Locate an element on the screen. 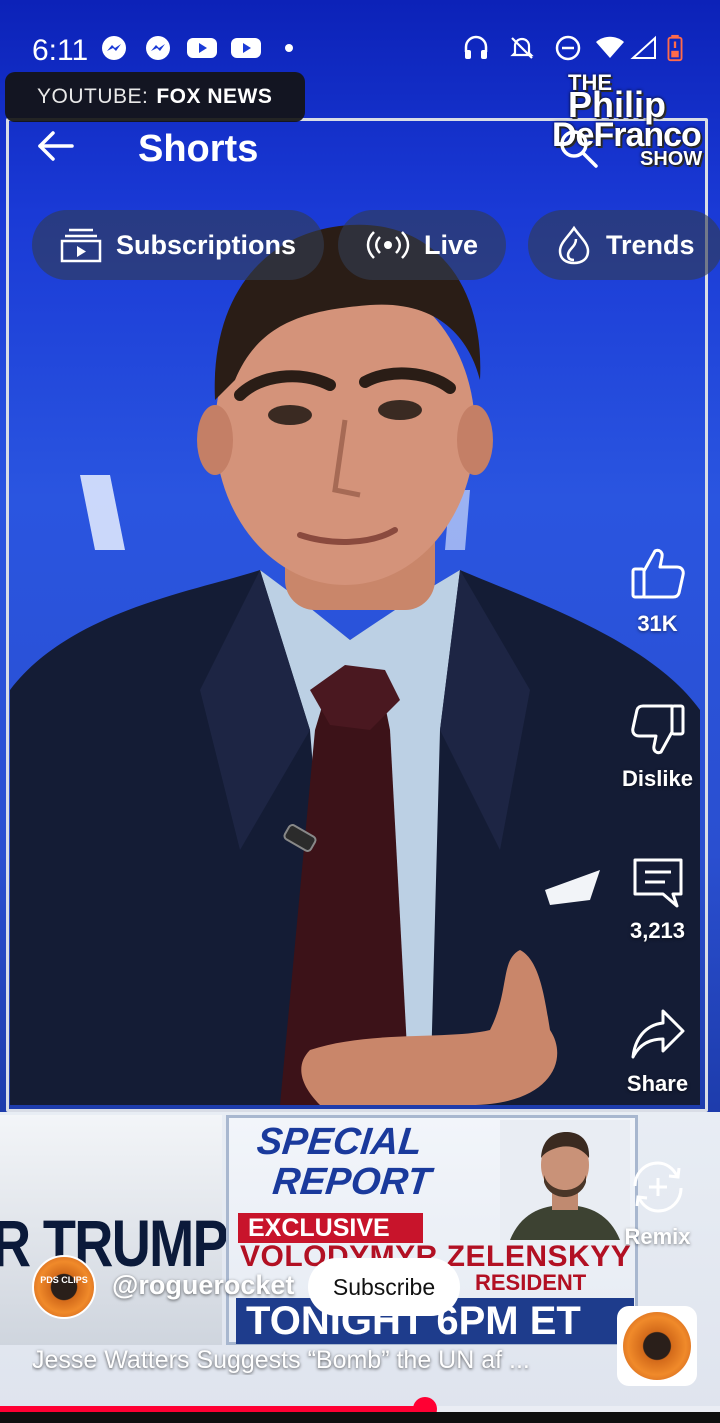 The width and height of the screenshot is (720, 1423). wifi-icon is located at coordinates (610, 47).